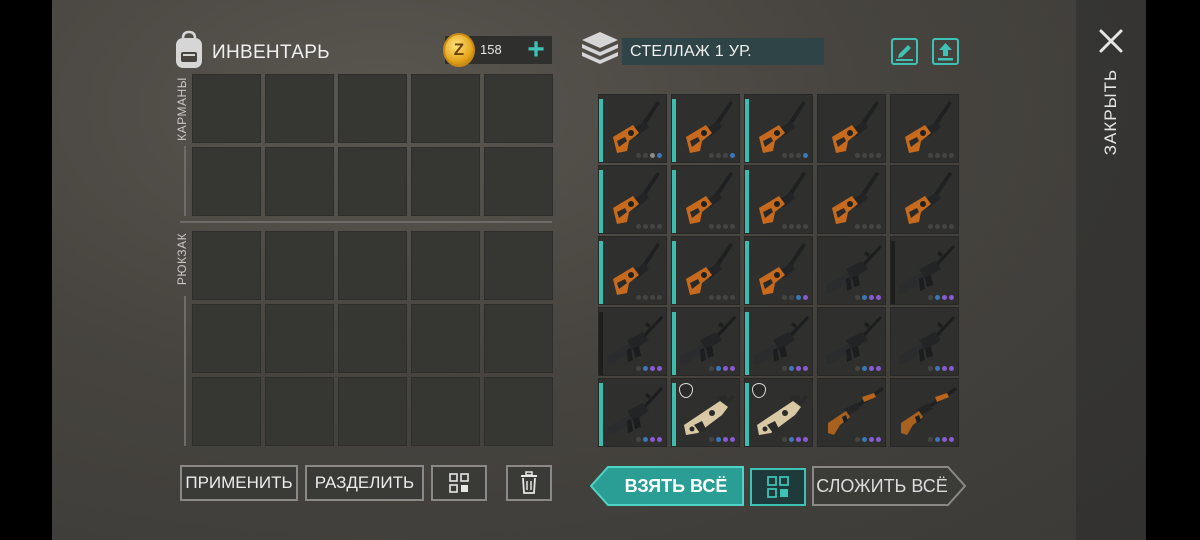 The width and height of the screenshot is (1200, 540). I want to click on stack-all-label: СЛОЖИТЬ ВСЁ, so click(882, 485).